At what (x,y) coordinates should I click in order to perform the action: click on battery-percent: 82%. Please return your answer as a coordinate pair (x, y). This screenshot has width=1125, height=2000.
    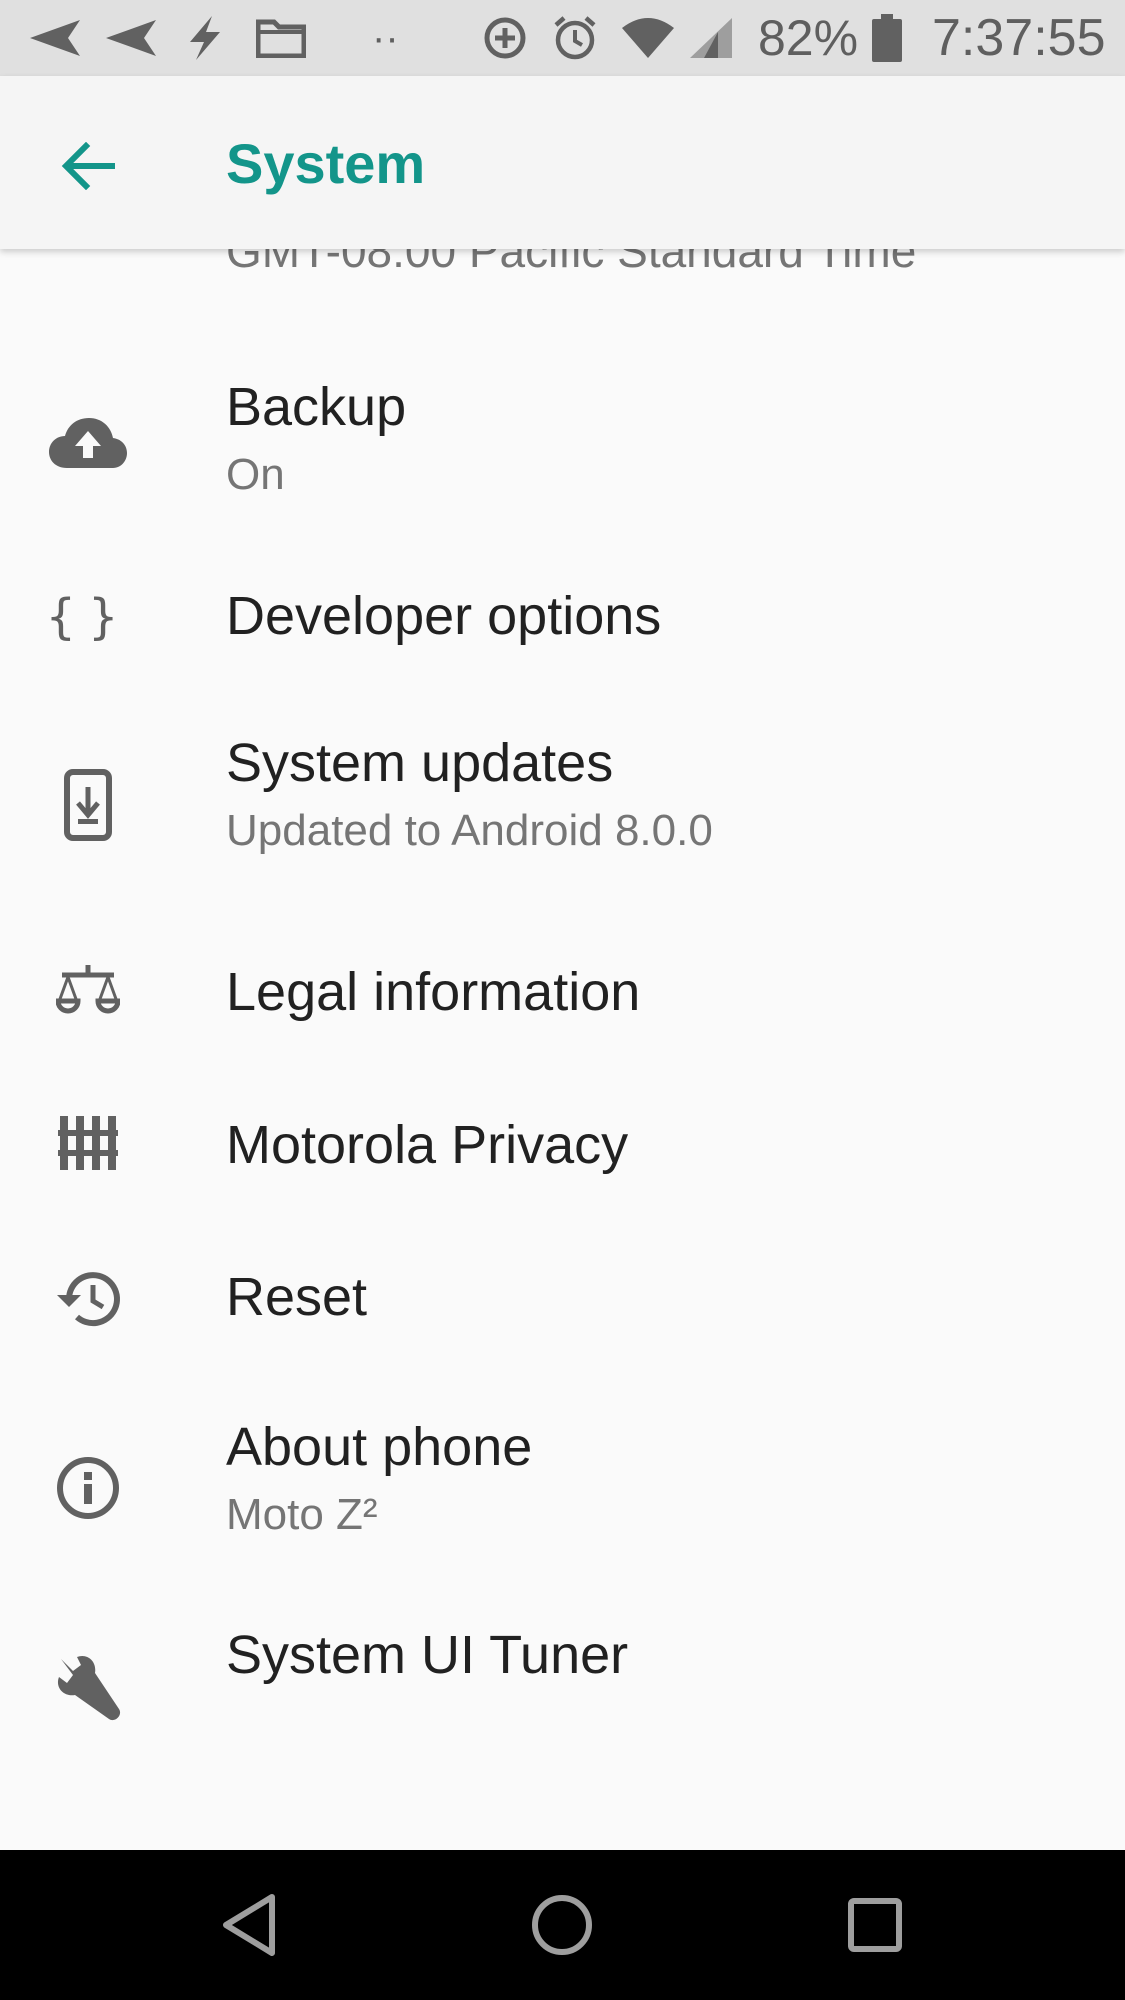
    Looking at the image, I should click on (808, 38).